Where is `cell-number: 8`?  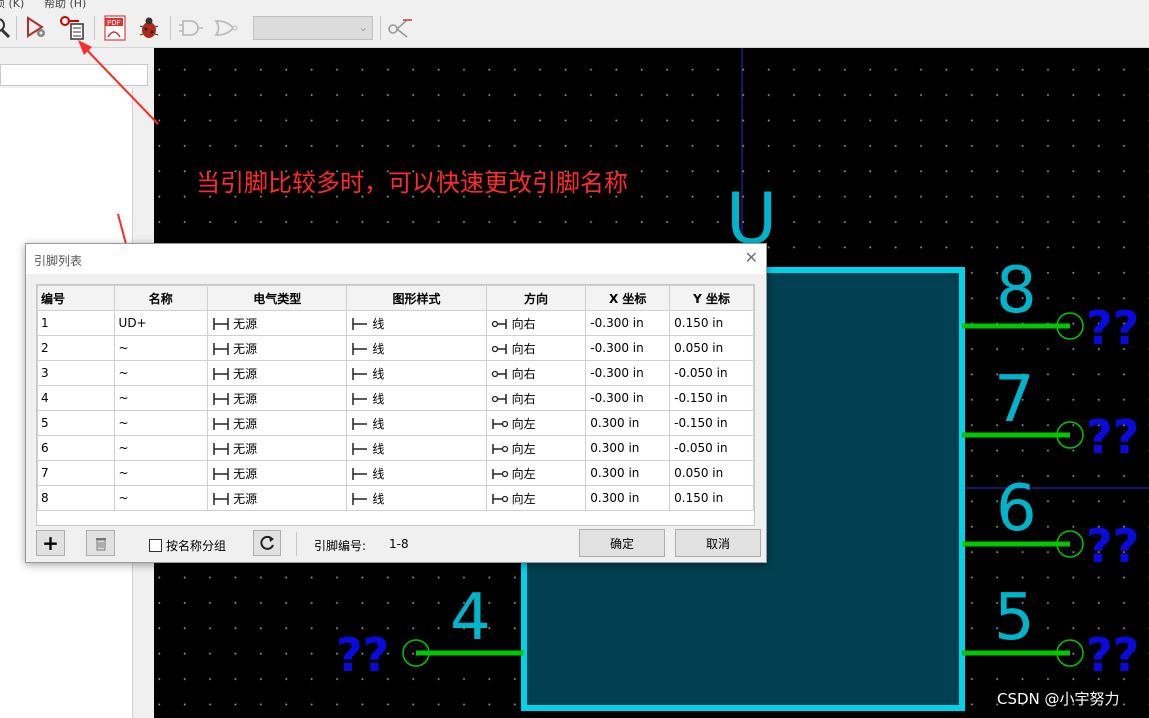
cell-number: 8 is located at coordinates (76, 498).